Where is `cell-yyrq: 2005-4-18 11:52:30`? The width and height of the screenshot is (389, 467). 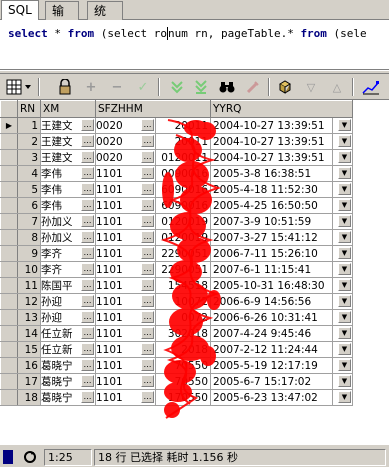
cell-yyrq: 2005-4-18 11:52:30 is located at coordinates (271, 189).